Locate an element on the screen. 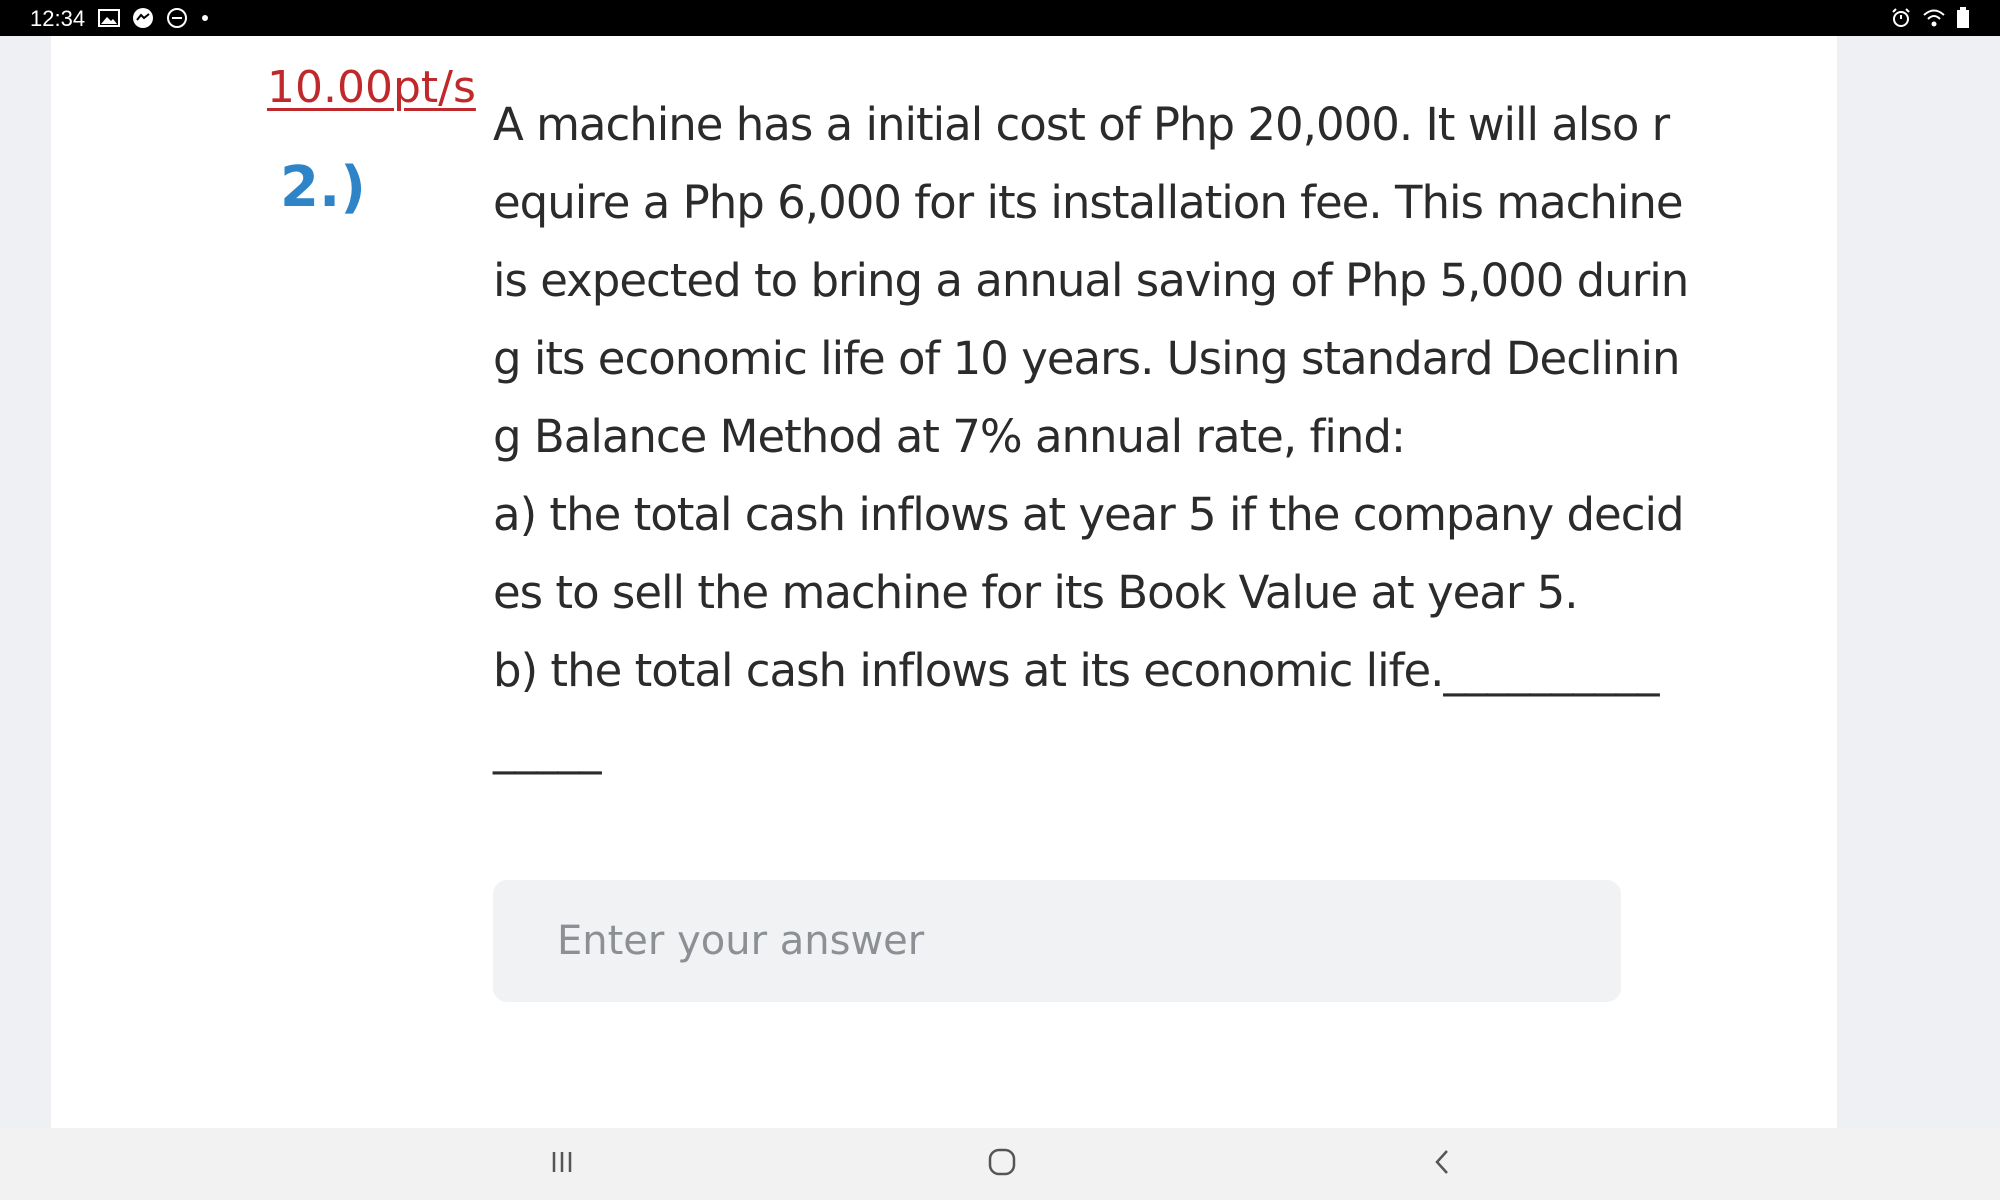 The width and height of the screenshot is (2000, 1200). status-time: 12:34 is located at coordinates (58, 18).